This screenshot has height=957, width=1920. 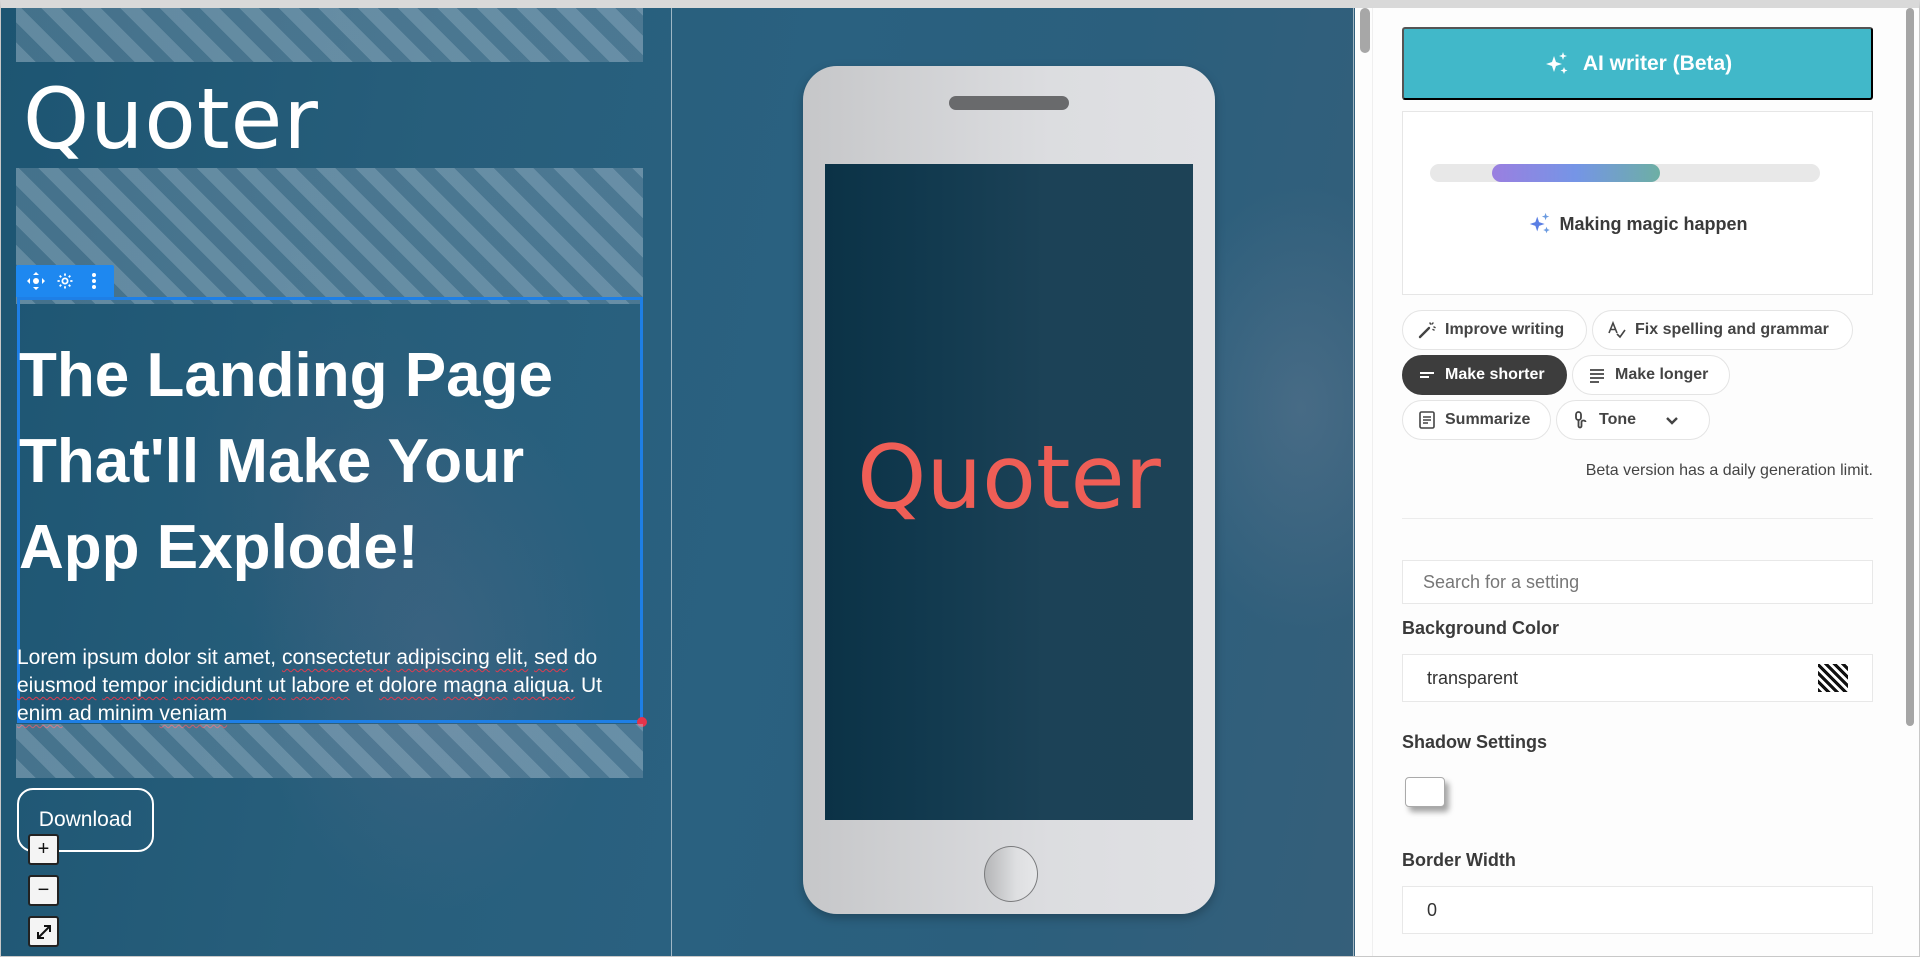 I want to click on shadow-settings-label: Shadow Settings, so click(x=1475, y=742).